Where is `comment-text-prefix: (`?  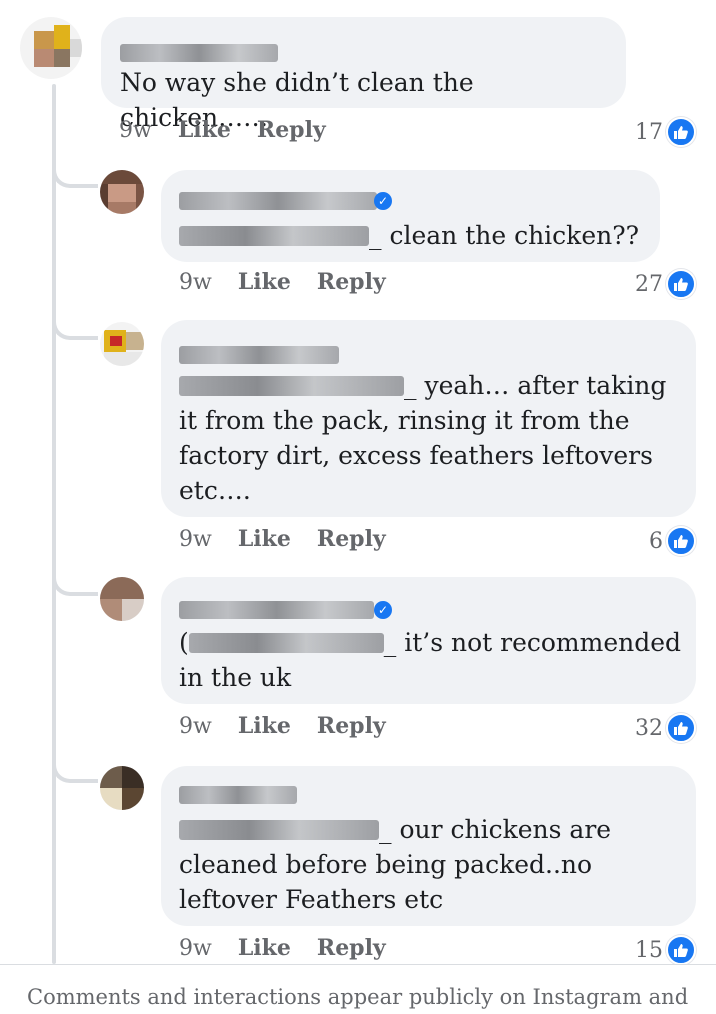
comment-text-prefix: ( is located at coordinates (184, 642).